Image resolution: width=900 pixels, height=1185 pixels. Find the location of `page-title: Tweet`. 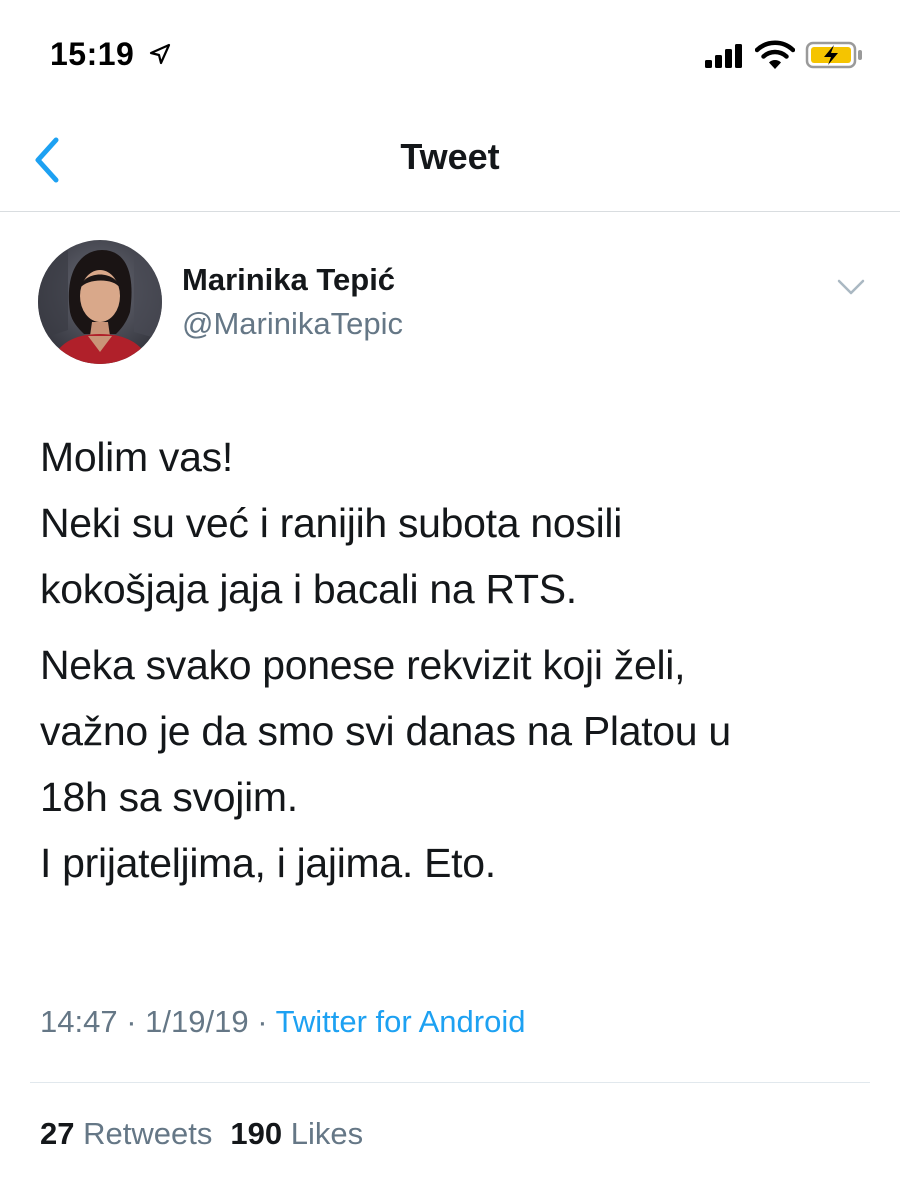

page-title: Tweet is located at coordinates (450, 156).